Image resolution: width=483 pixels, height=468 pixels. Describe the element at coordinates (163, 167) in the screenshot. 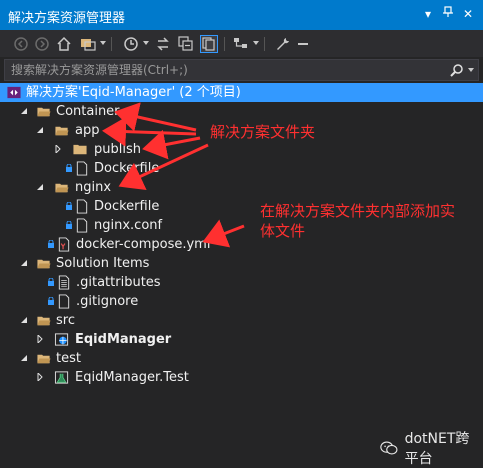

I see `annotation-arrow-nginx` at that location.